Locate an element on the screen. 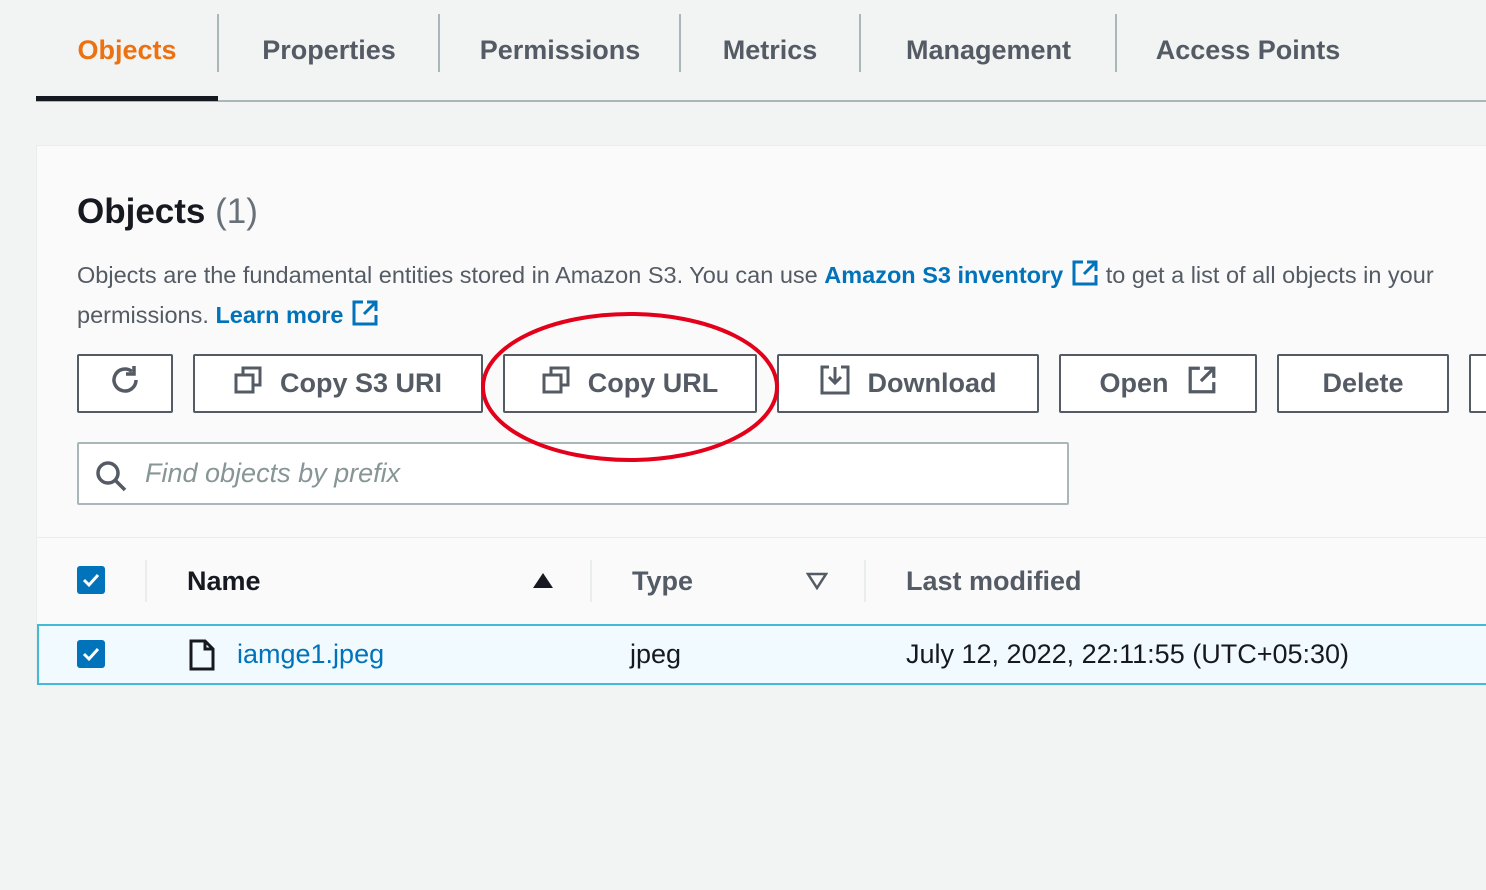 This screenshot has height=890, width=1486. column-header-name: Name is located at coordinates (224, 581).